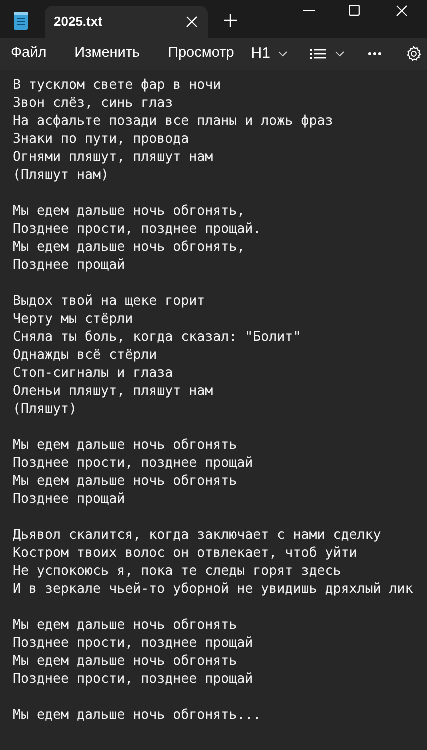 The image size is (427, 750). What do you see at coordinates (177, 572) in the screenshot?
I see `text-line: Не успокоюсь я, пока те следы горят здесь` at bounding box center [177, 572].